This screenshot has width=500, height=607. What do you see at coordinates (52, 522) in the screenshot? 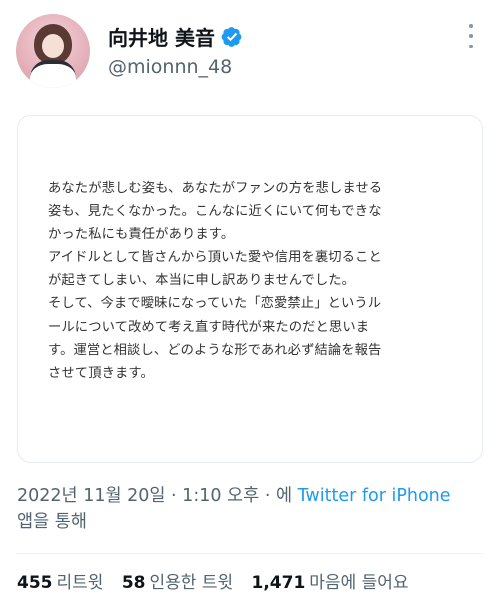
I see `via-suffix: 앱을 통해` at bounding box center [52, 522].